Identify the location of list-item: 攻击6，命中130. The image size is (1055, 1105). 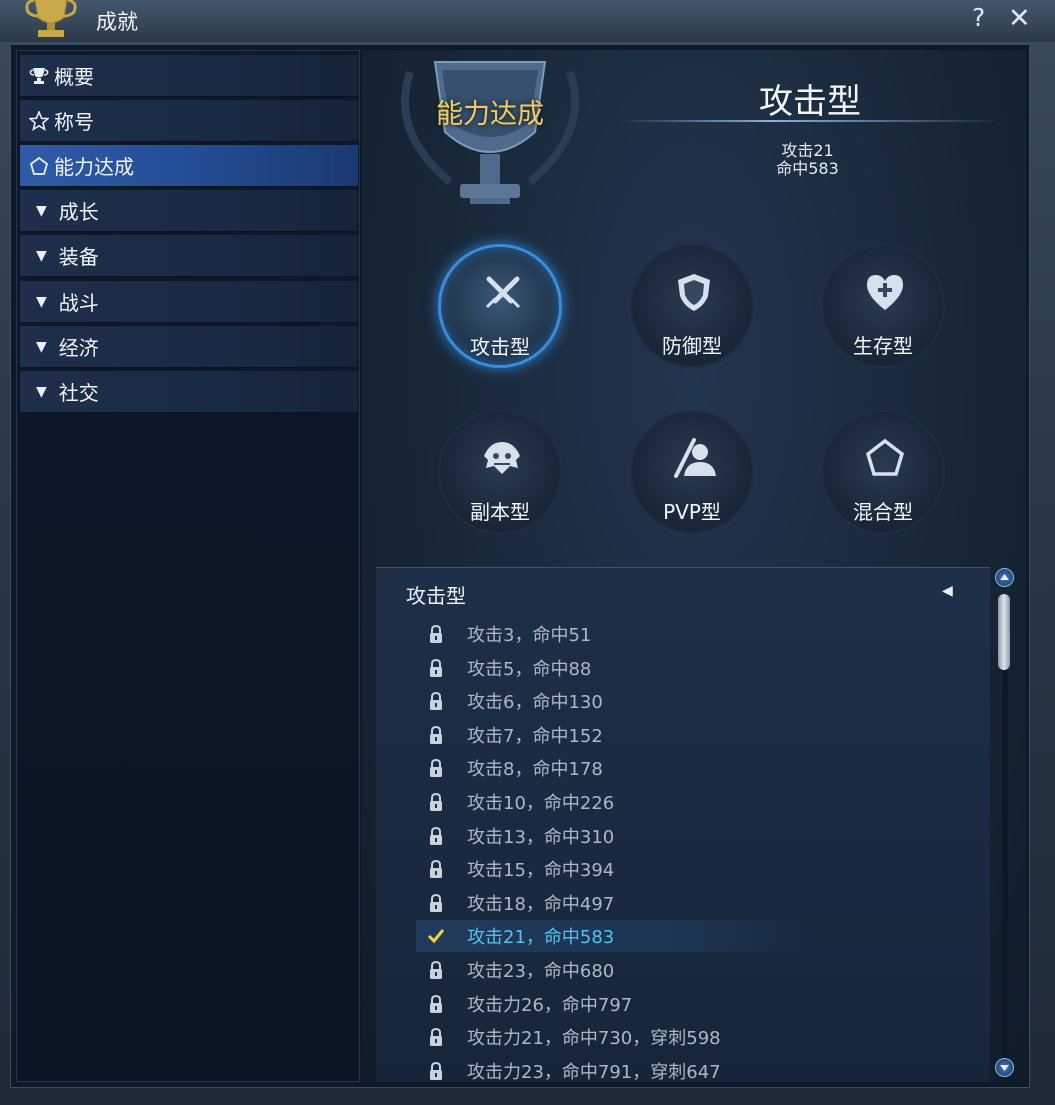
(614, 701).